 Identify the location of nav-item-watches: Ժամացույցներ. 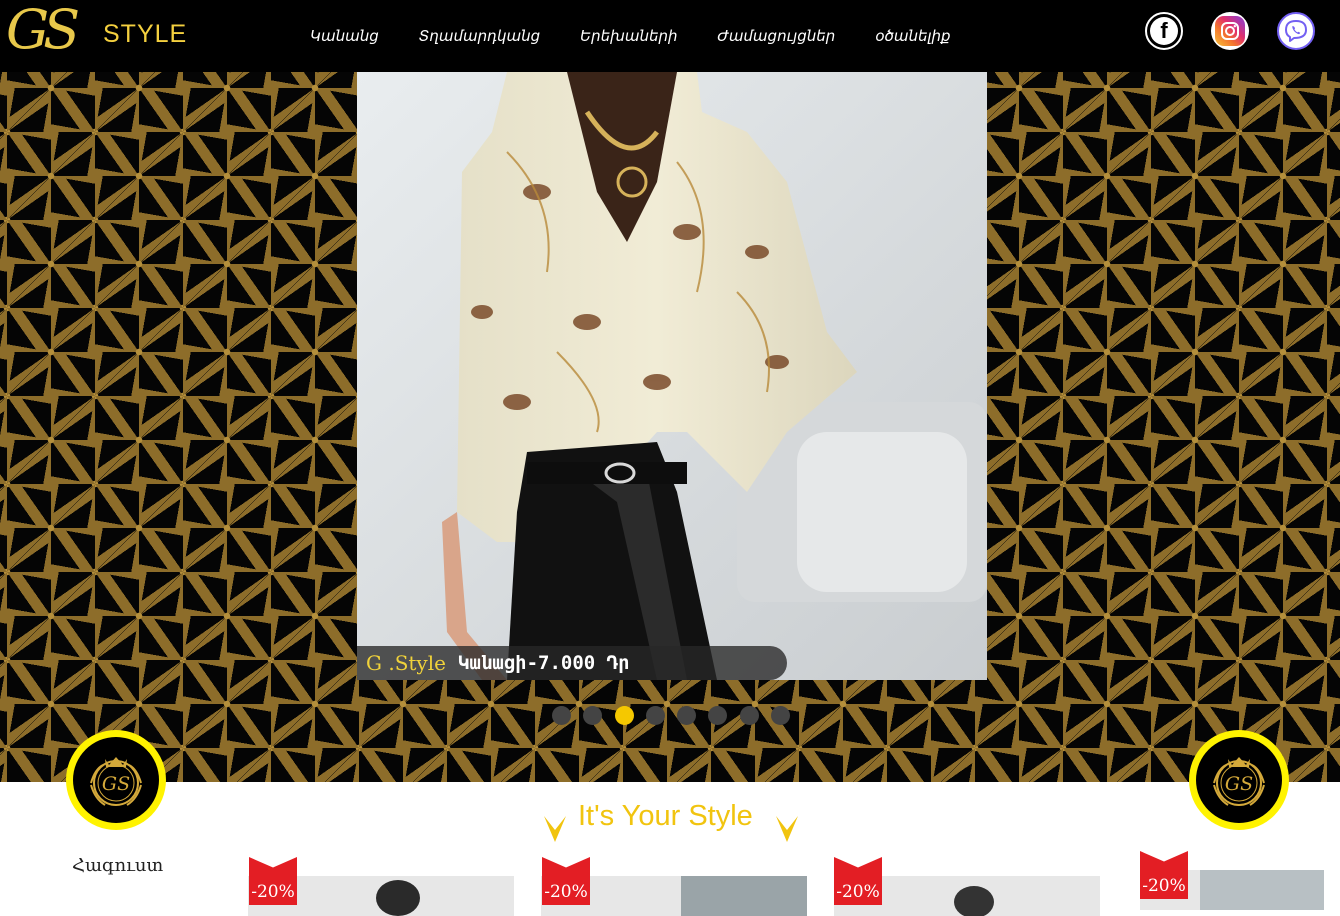
(777, 36).